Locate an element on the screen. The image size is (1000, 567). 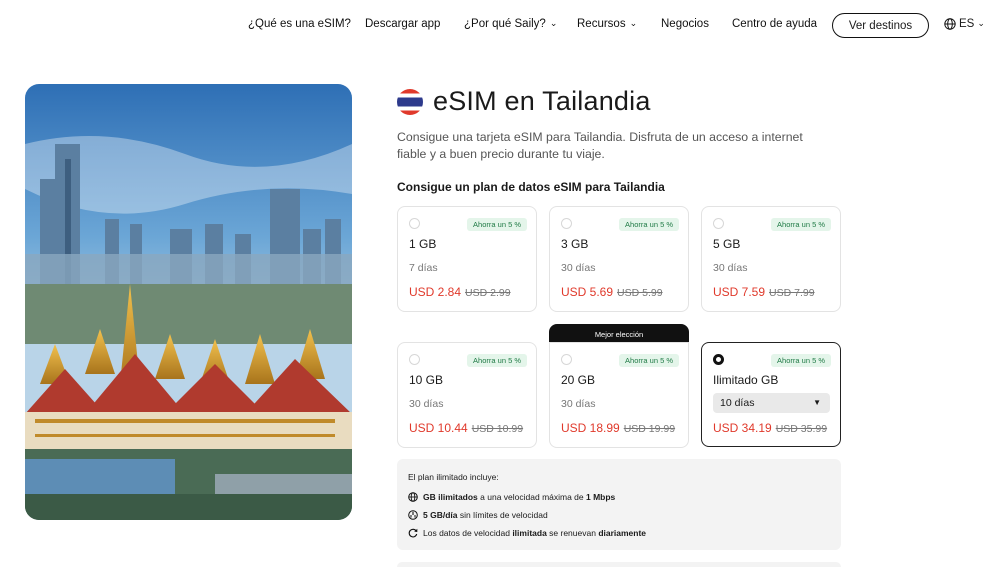
button-label: Ver destinos is located at coordinates (880, 25).